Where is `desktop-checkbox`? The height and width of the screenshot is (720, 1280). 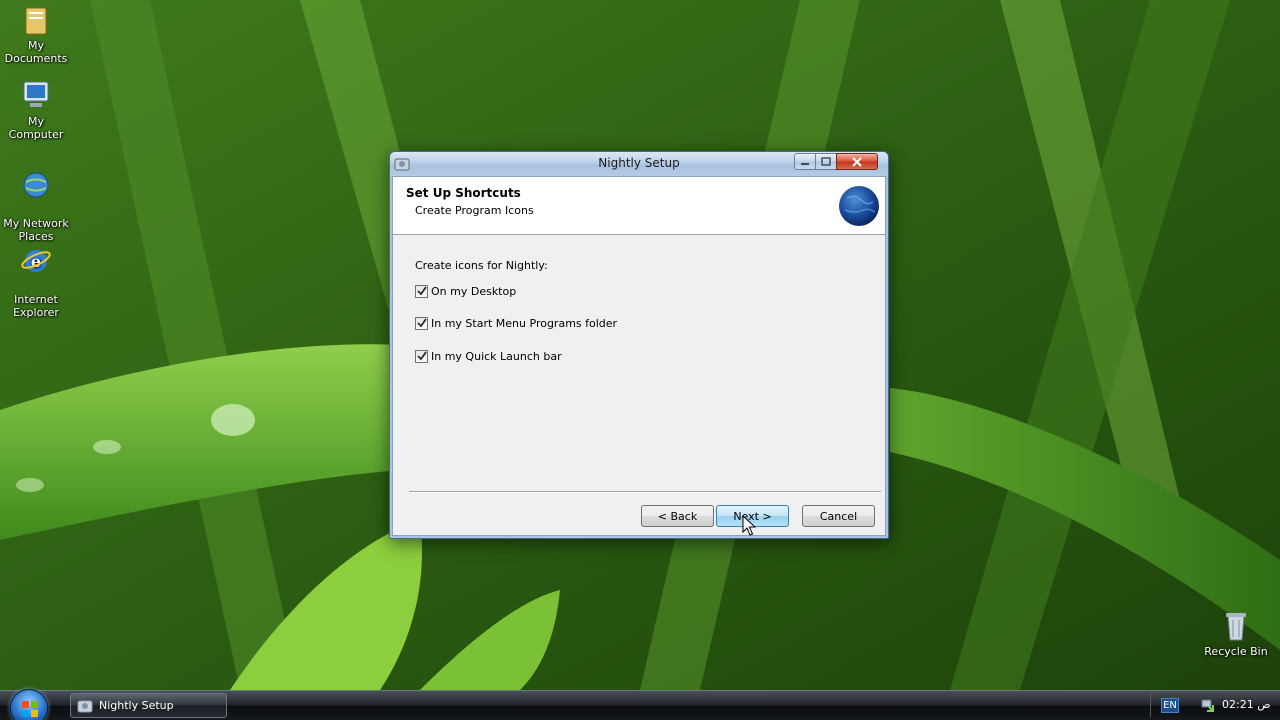
desktop-checkbox is located at coordinates (421, 291).